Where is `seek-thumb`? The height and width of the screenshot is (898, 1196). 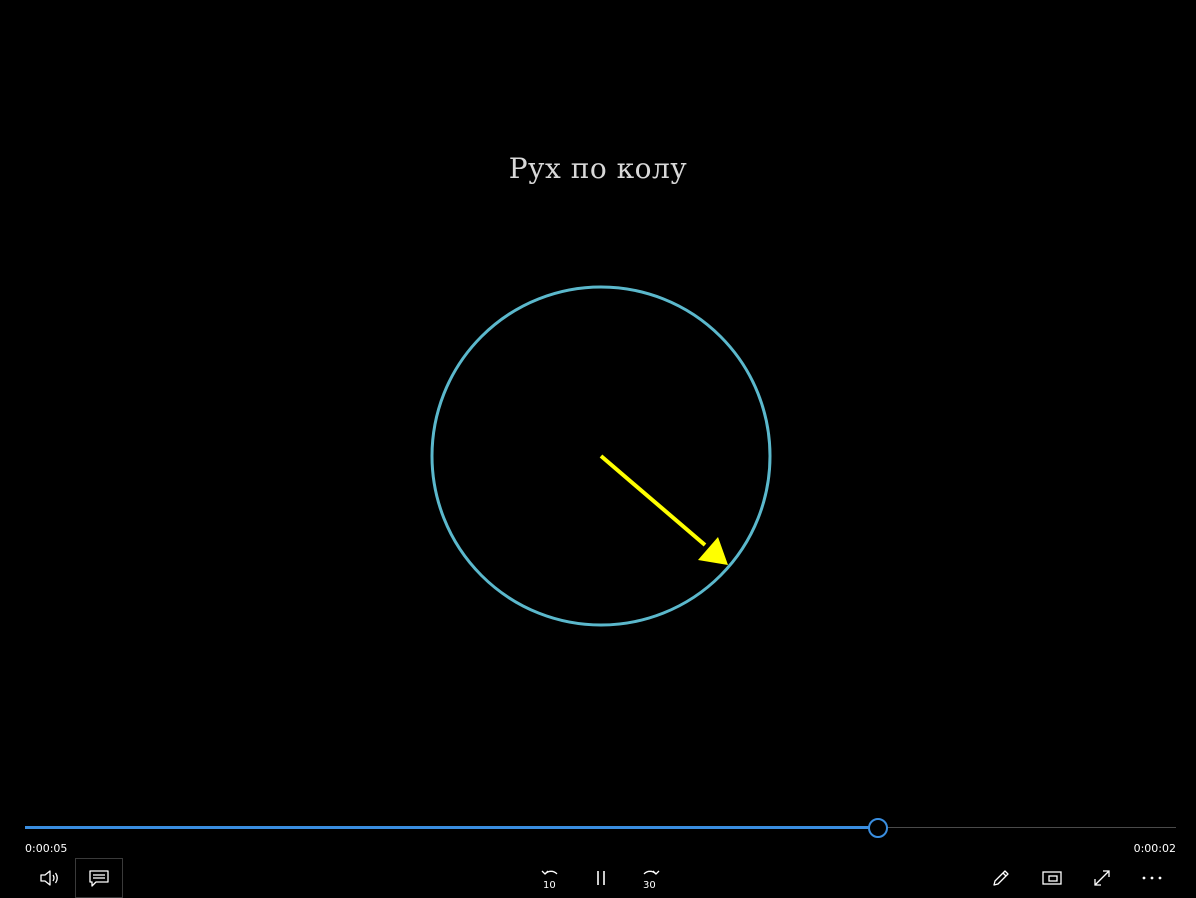 seek-thumb is located at coordinates (877, 828).